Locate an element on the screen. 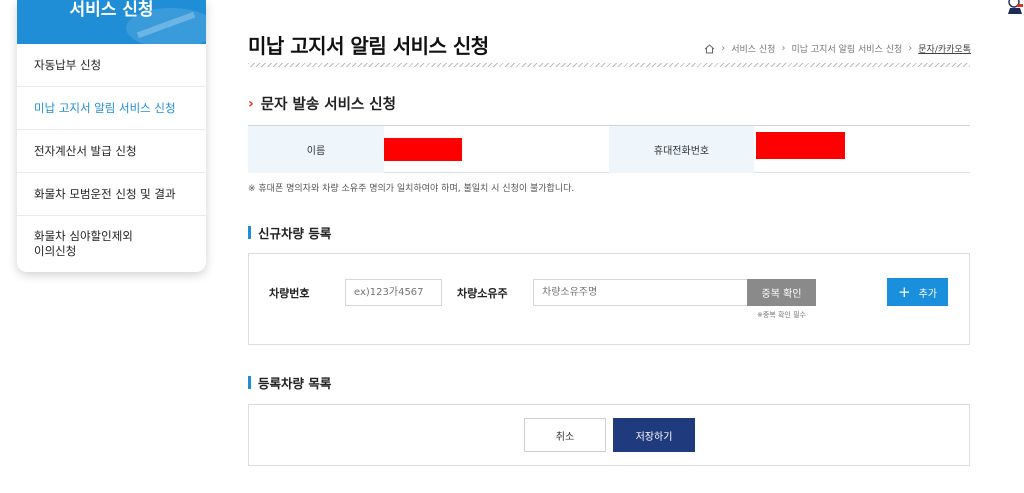 The width and height of the screenshot is (1024, 493). registered-vehicles-title: 등록차량 목록 is located at coordinates (295, 383).